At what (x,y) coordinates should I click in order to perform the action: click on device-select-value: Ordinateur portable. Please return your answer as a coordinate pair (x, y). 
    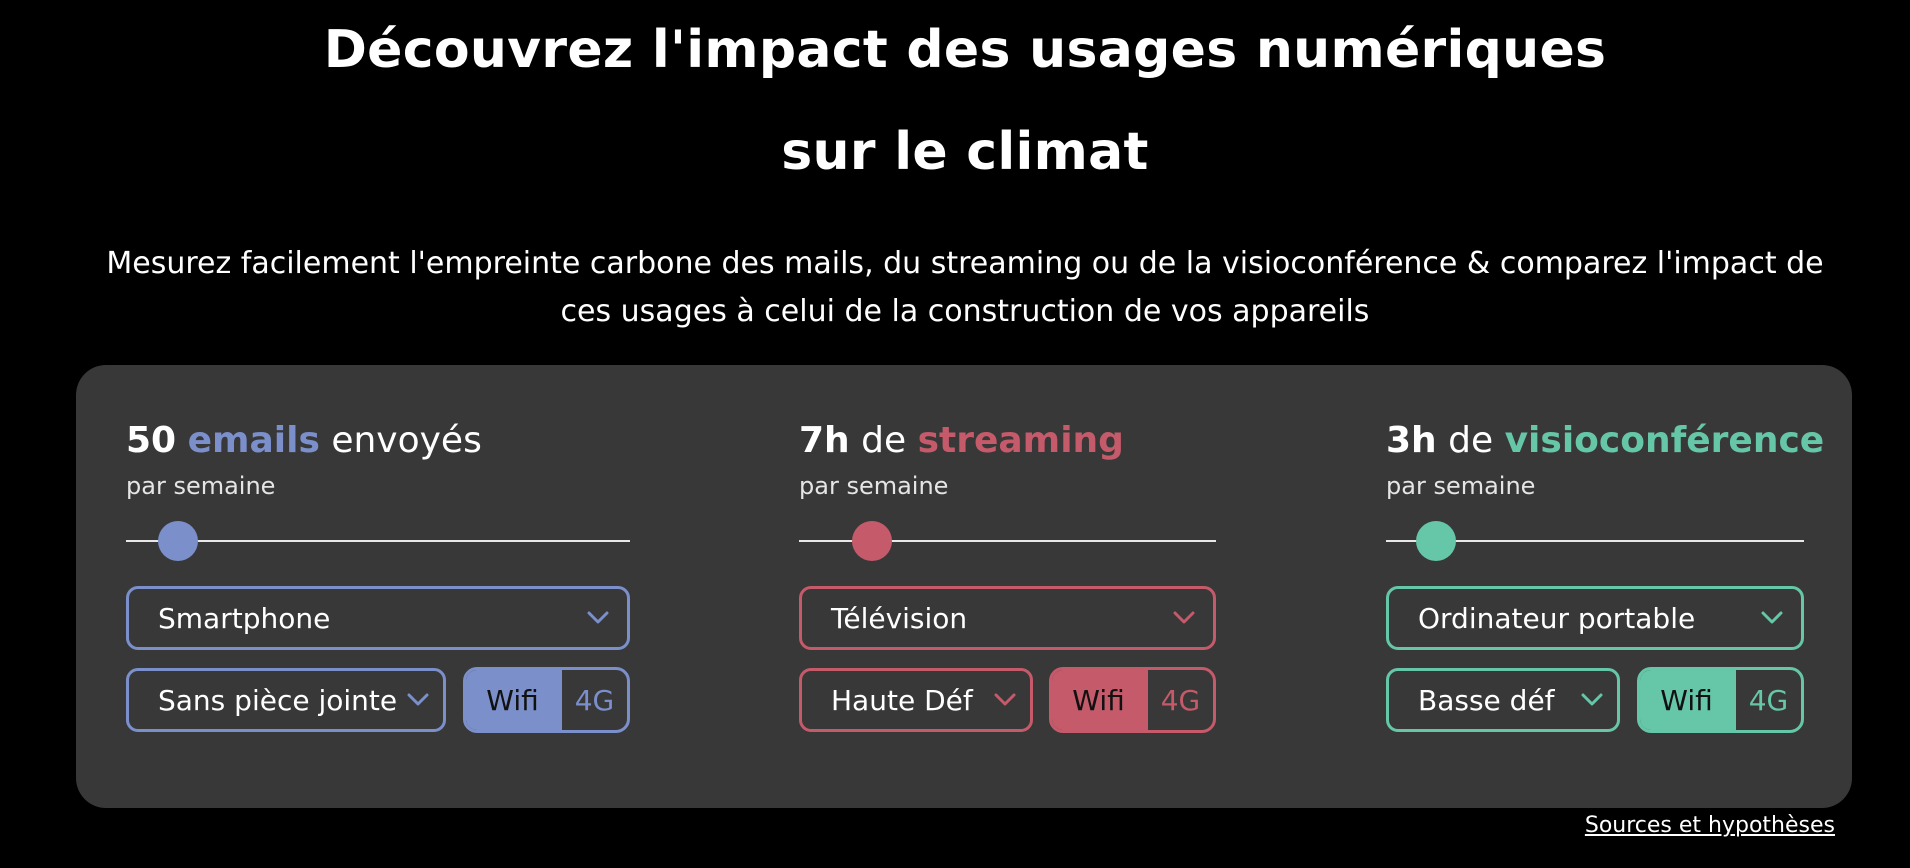
    Looking at the image, I should click on (1557, 618).